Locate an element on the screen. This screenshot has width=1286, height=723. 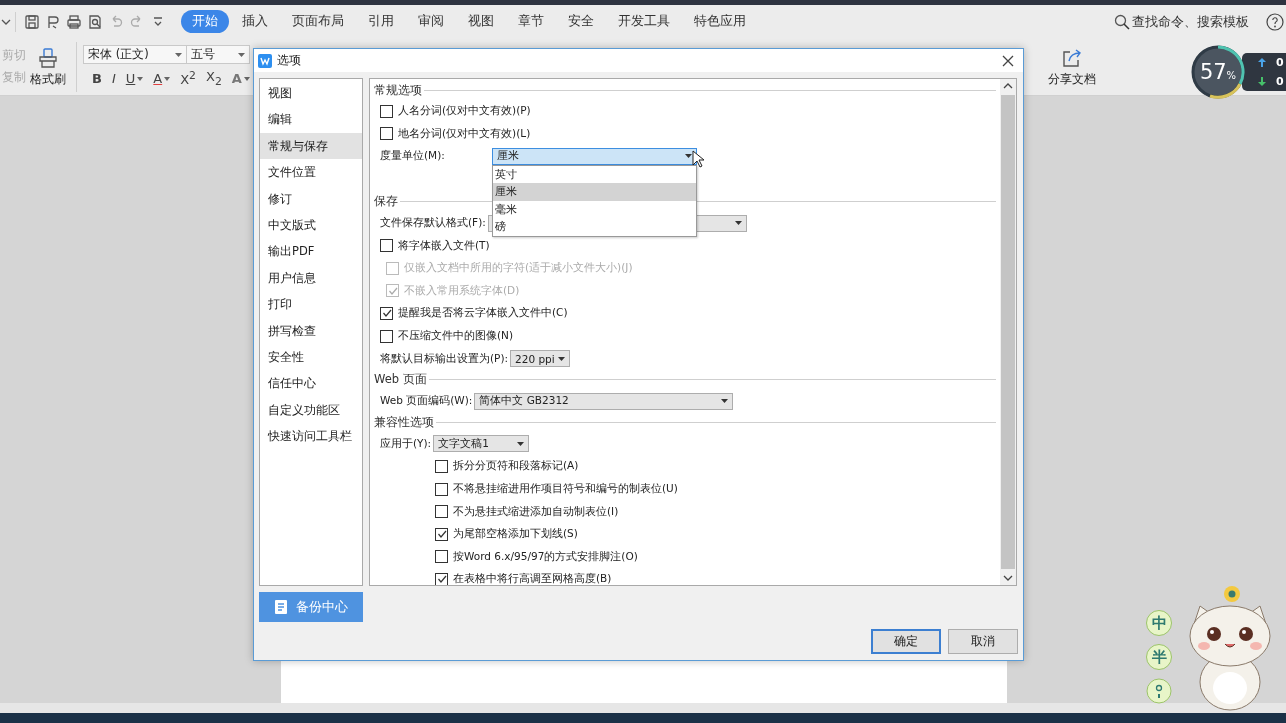
category-item: 编辑 is located at coordinates (311, 119).